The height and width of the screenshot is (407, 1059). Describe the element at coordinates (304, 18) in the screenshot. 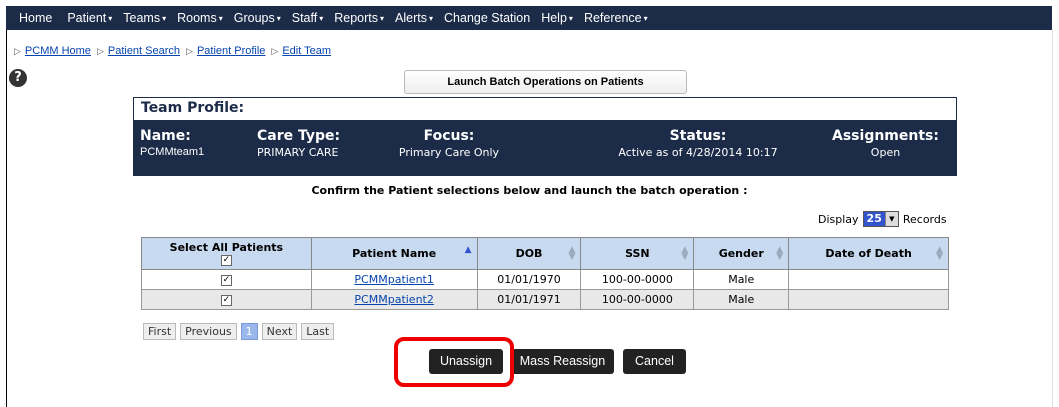

I see `nav-label: Staff` at that location.